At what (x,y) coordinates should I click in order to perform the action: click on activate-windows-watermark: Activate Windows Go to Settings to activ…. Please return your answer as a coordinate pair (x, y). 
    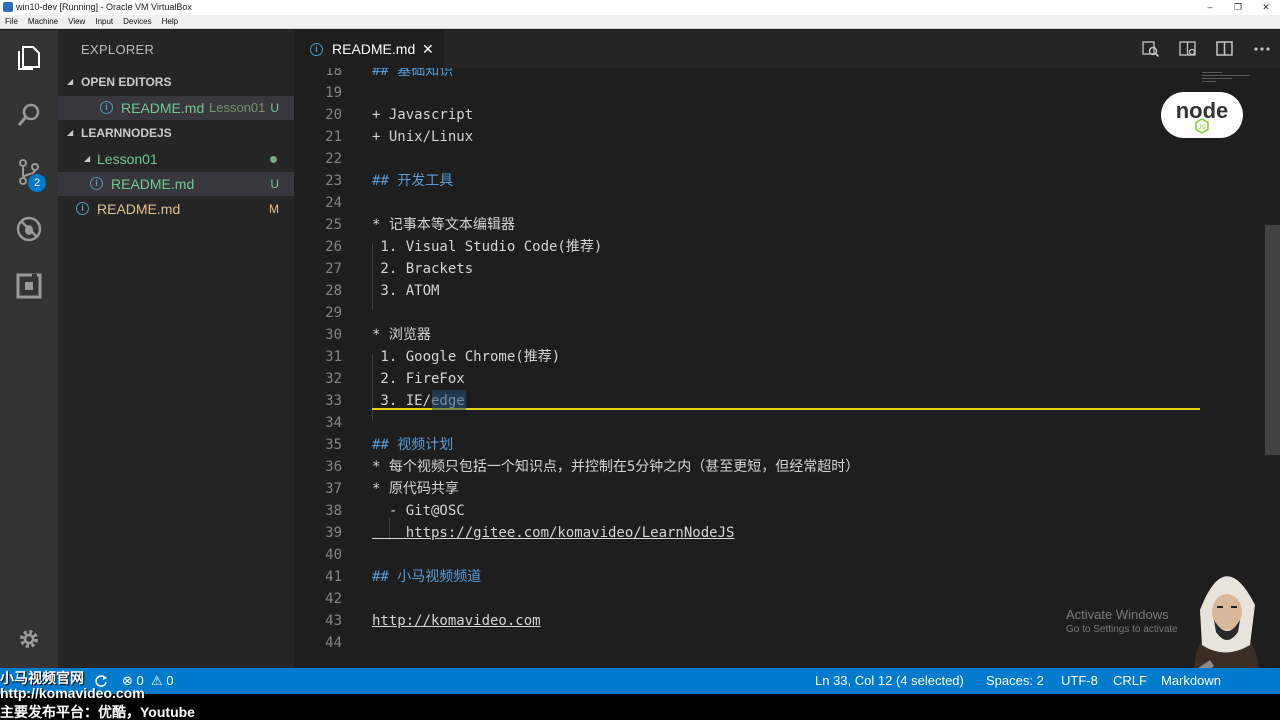
    Looking at the image, I should click on (1122, 622).